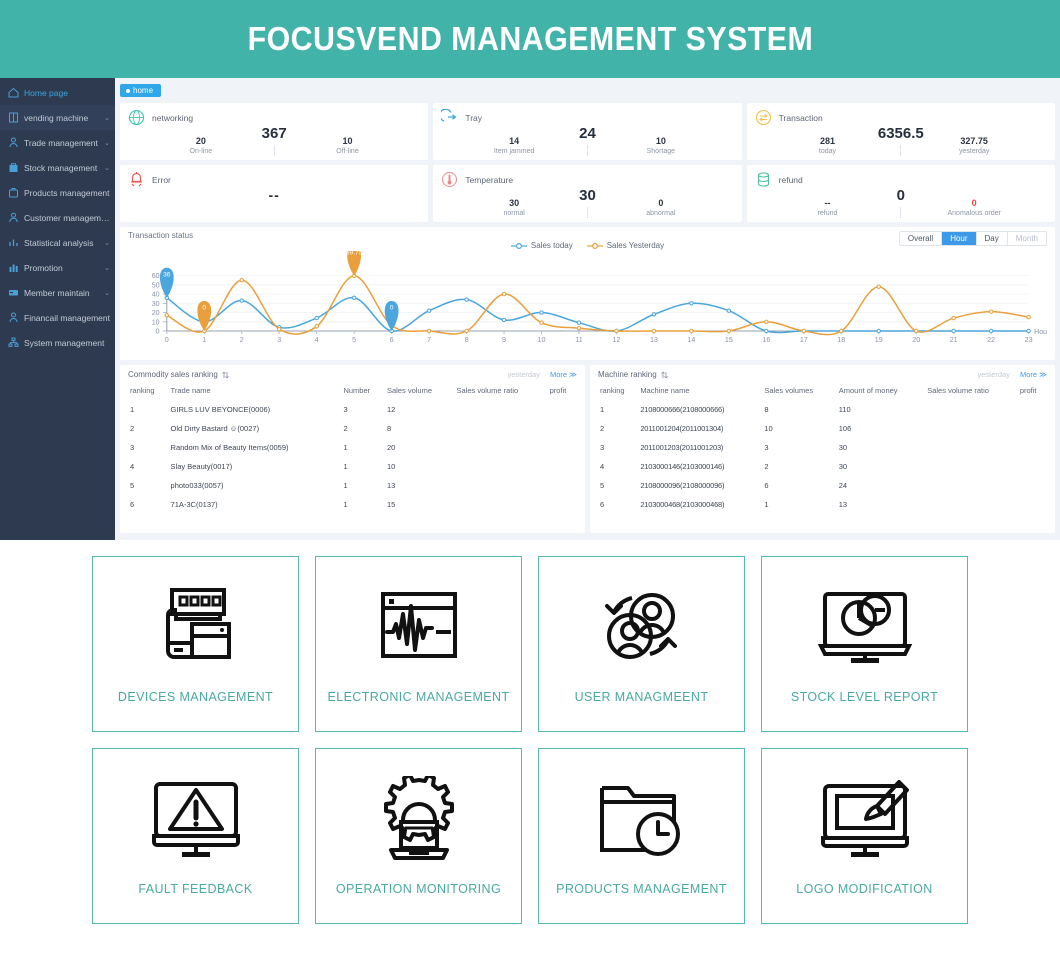  Describe the element at coordinates (682, 447) in the screenshot. I see `cell-name: 2011001203(2011001203)` at that location.